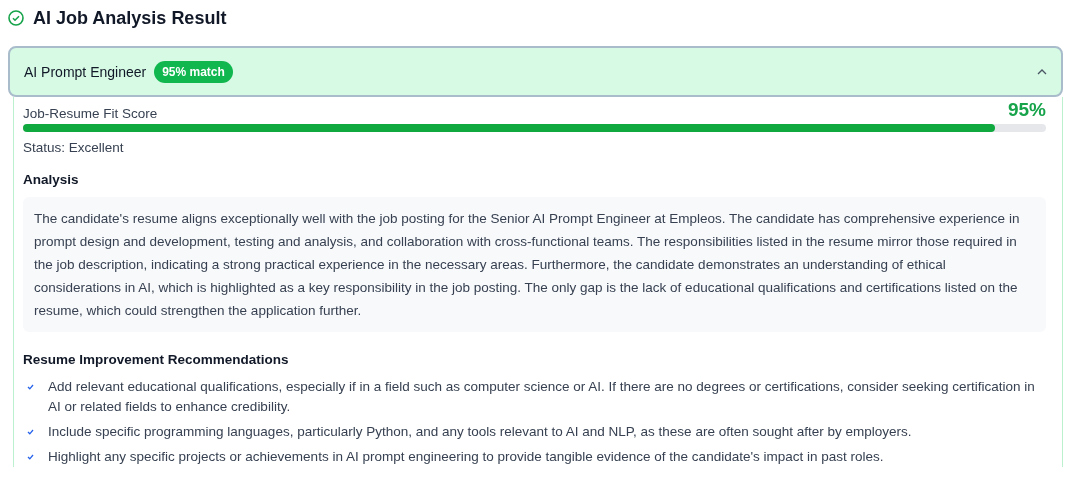 The height and width of the screenshot is (500, 1071). Describe the element at coordinates (535, 71) in the screenshot. I see `accordion-header: AI Prompt Engineer 95% match` at that location.